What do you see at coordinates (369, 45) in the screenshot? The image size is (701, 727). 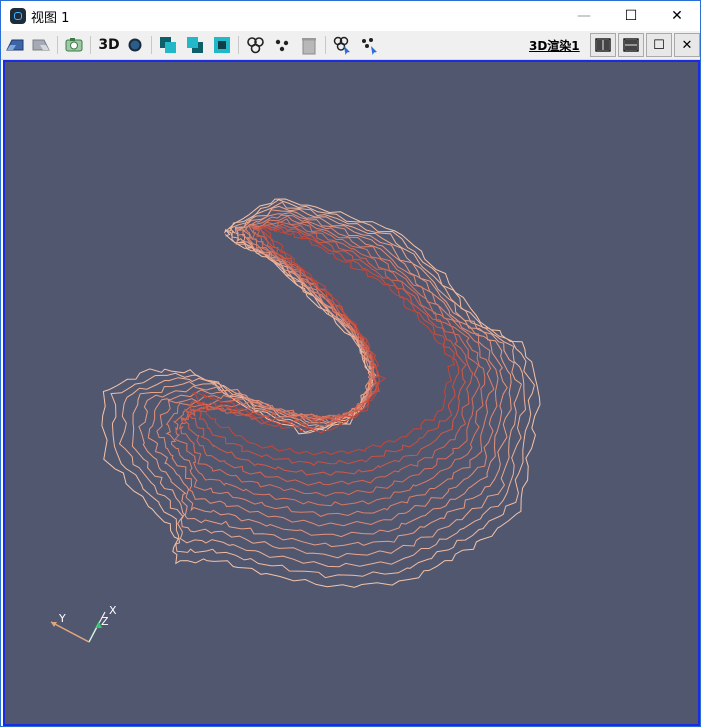 I see `interactive-select-points-icon` at bounding box center [369, 45].